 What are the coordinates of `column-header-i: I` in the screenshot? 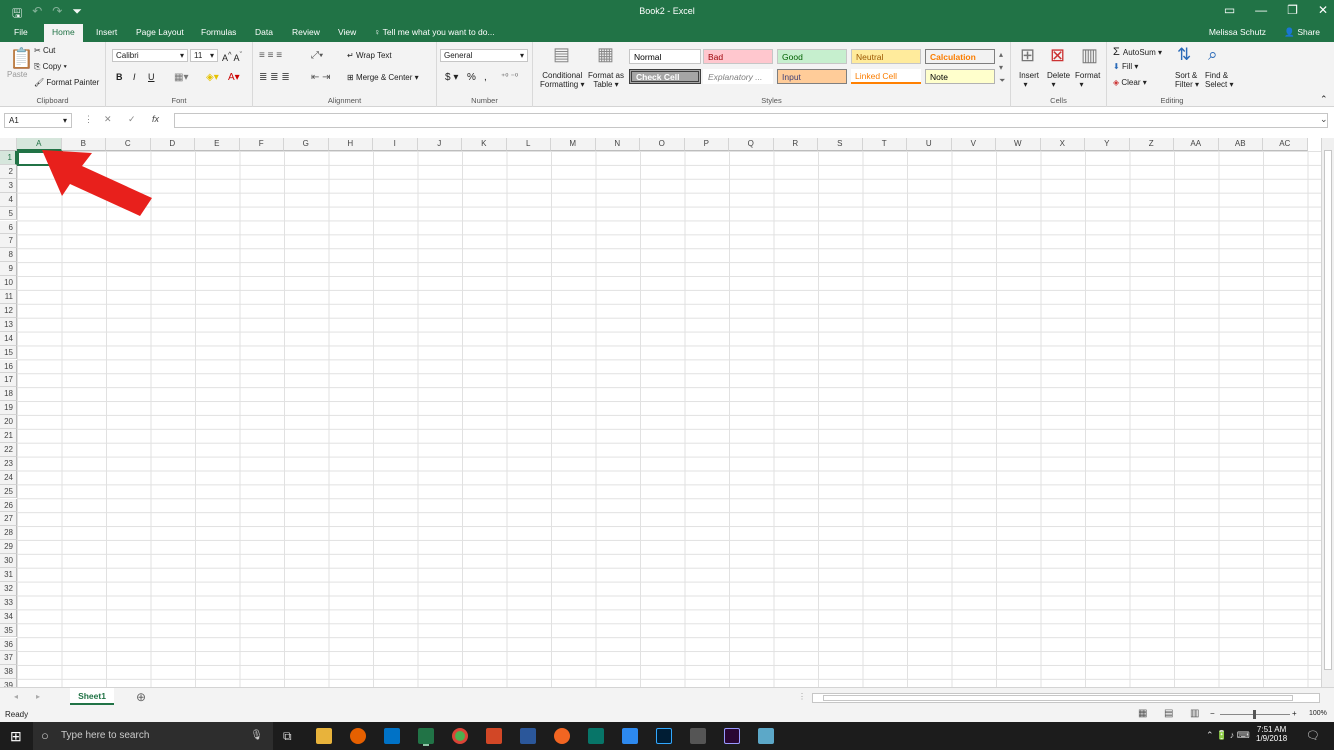 It's located at (395, 144).